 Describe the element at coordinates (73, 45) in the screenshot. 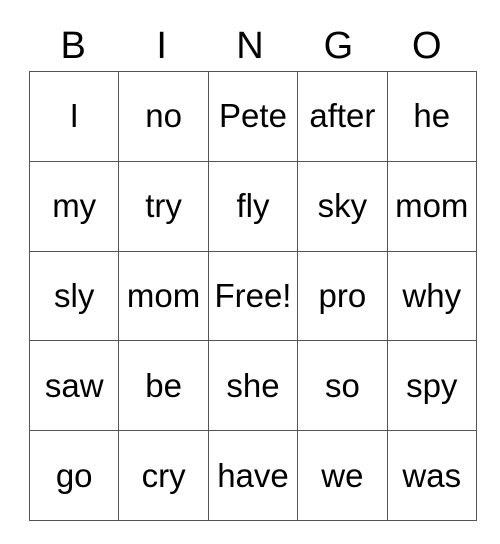

I see `bingo-header-letter-b: B` at that location.